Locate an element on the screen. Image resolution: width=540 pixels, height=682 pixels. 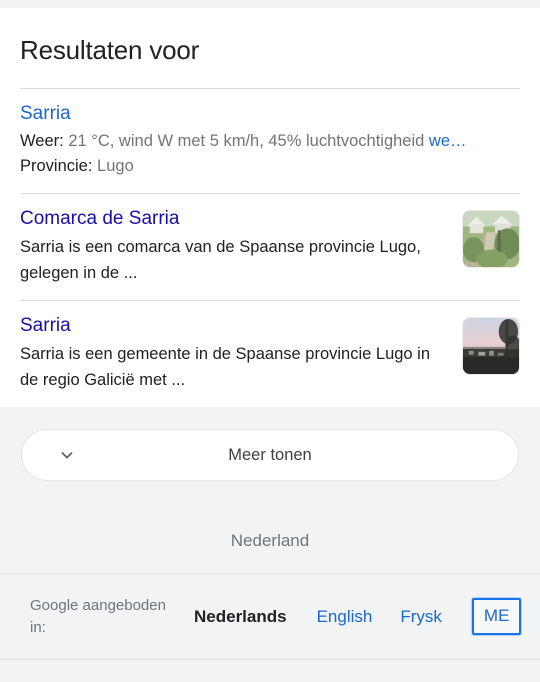
result-title-link: Comarca de Sarria is located at coordinates (99, 219).